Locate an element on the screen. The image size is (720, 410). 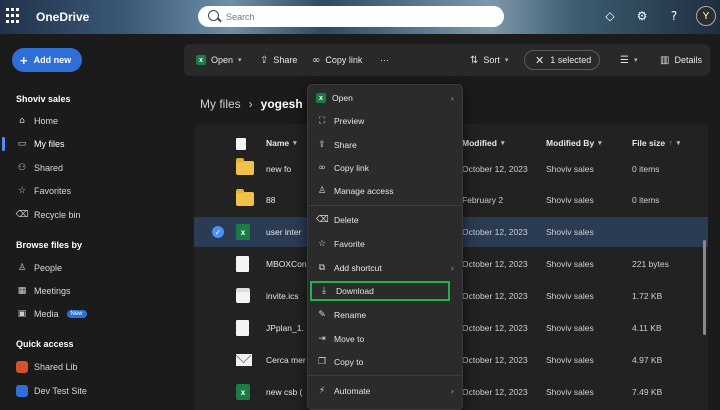
quick-access-dev-test-site: Dev Test Site is located at coordinates (51, 391).